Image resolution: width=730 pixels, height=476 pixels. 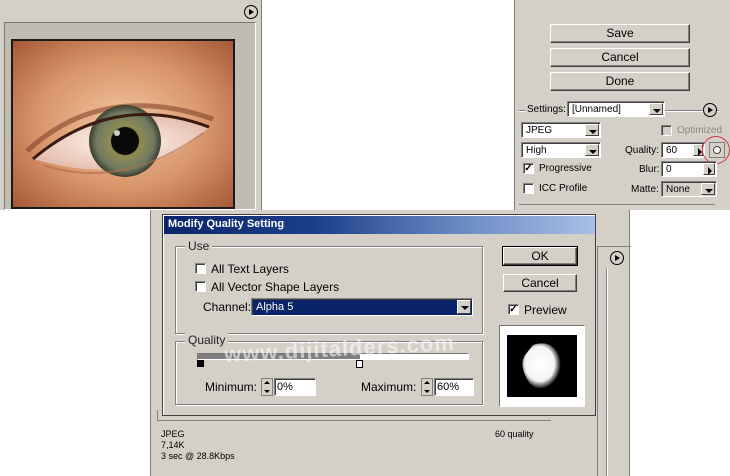 I want to click on eye-photo, so click(x=123, y=124).